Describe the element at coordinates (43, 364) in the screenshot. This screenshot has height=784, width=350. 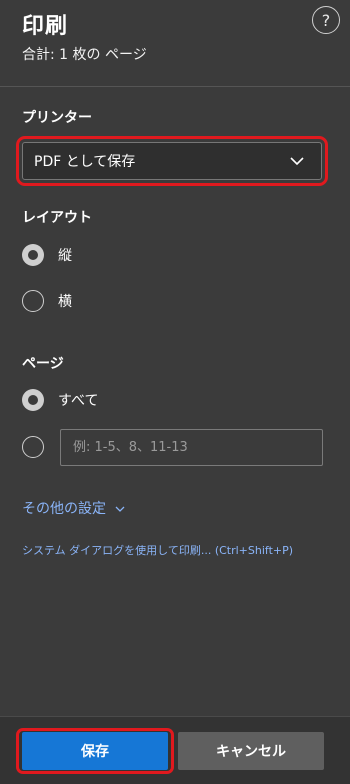
I see `pages-label: ページ` at that location.